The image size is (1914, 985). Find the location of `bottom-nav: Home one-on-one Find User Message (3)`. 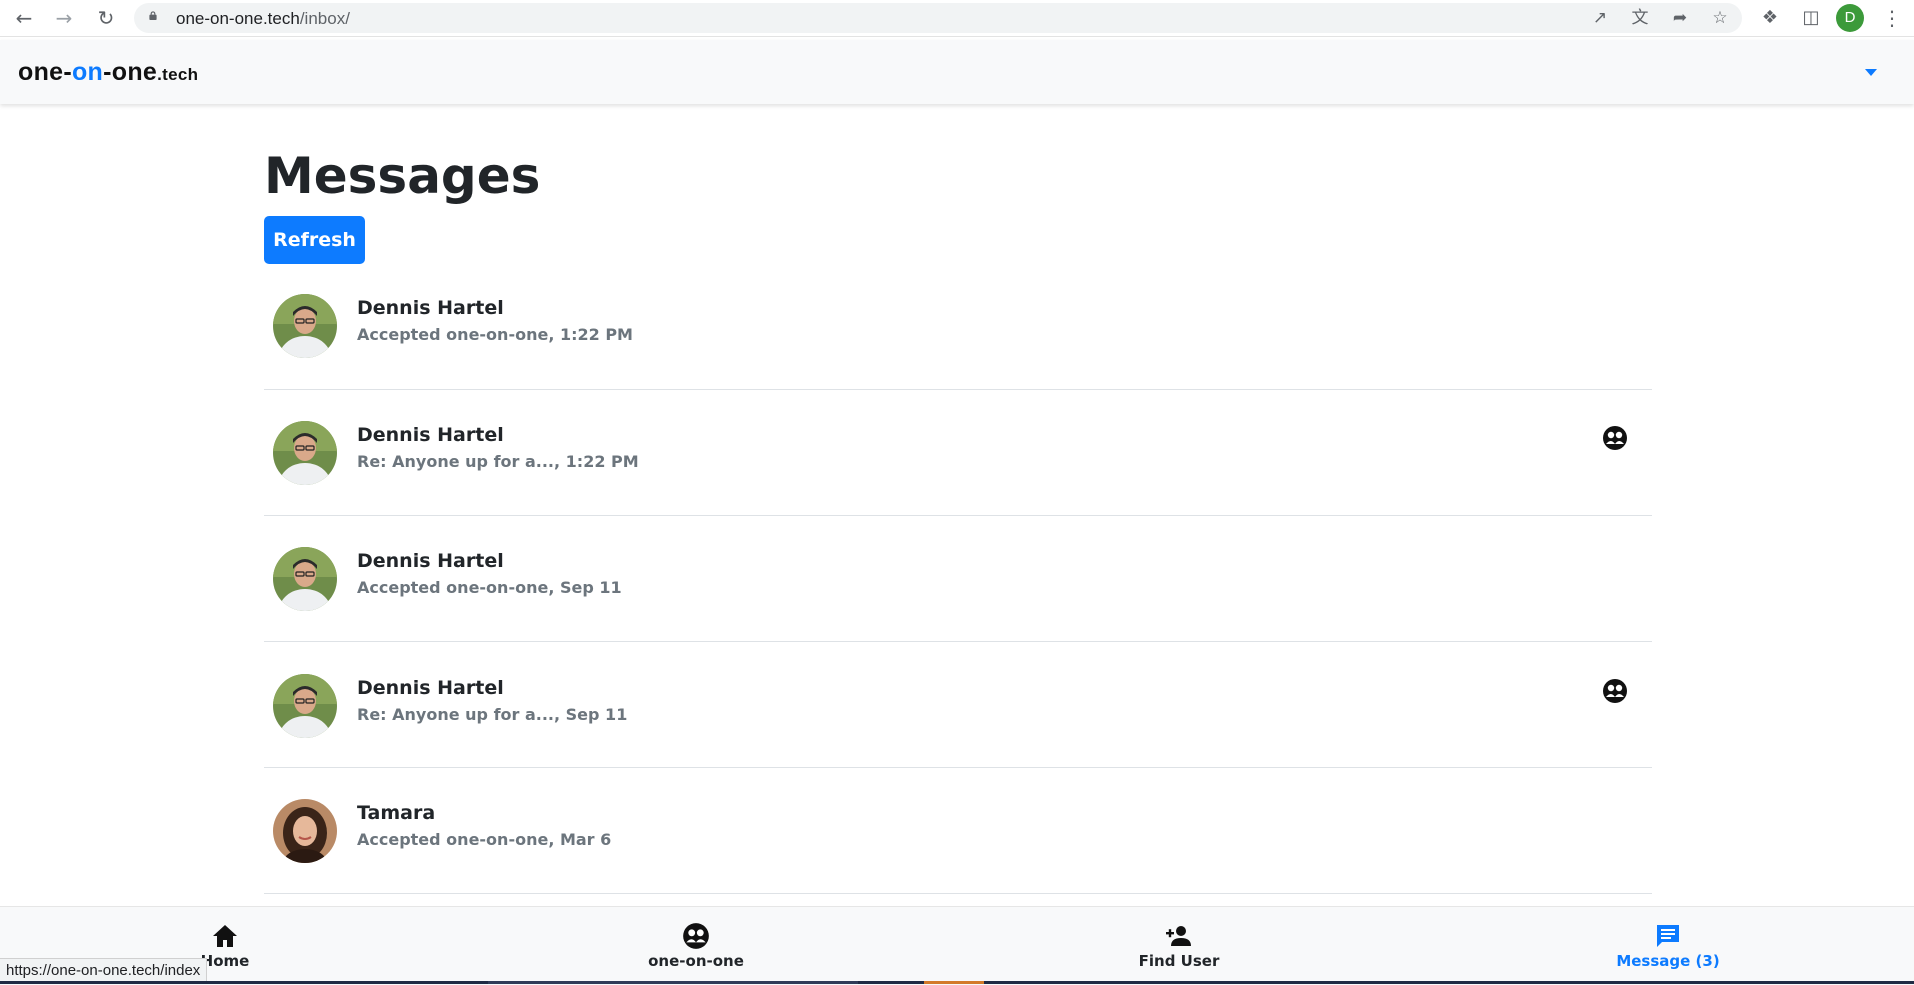

bottom-nav: Home one-on-one Find User Message (3) is located at coordinates (957, 945).